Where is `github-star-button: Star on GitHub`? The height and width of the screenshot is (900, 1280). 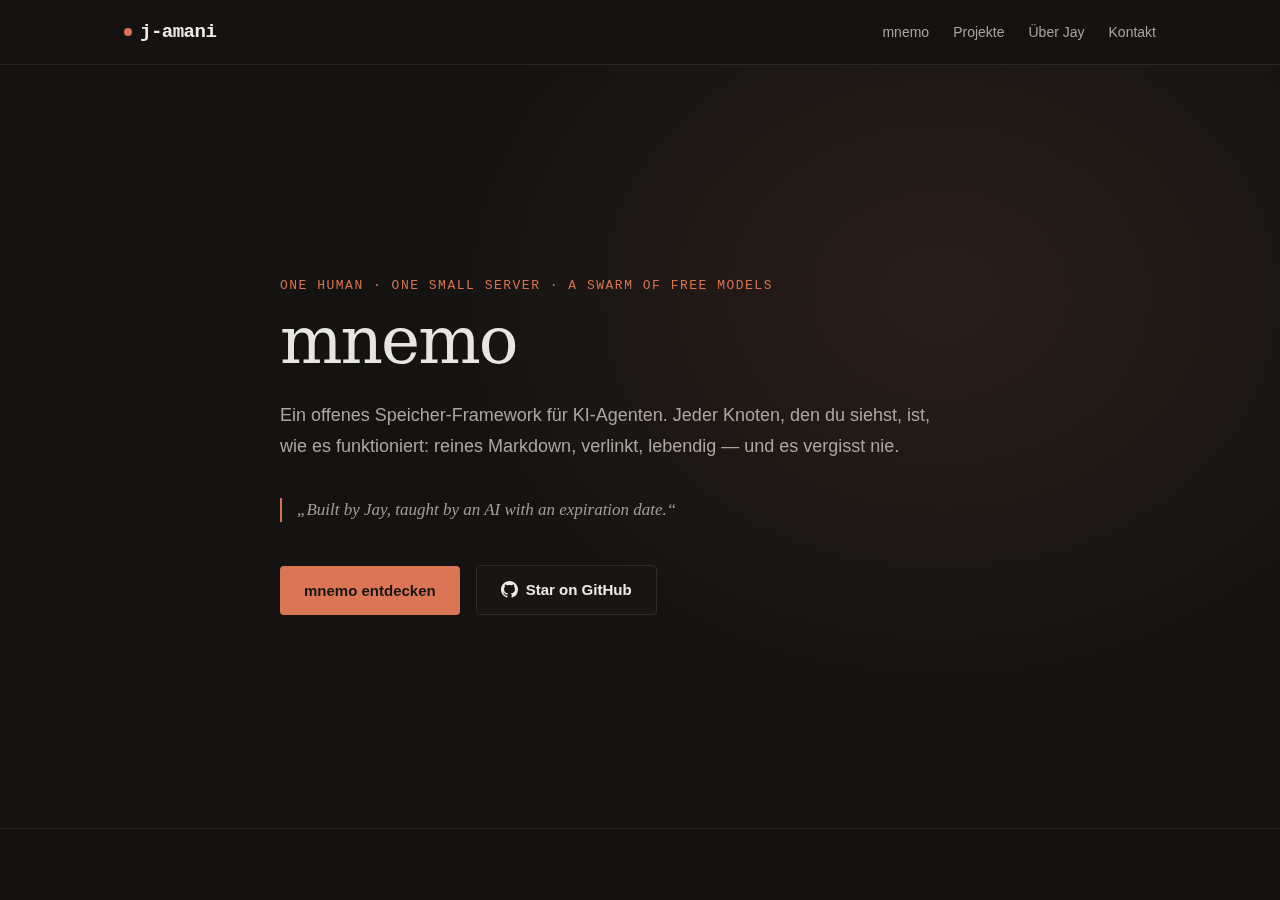
github-star-button: Star on GitHub is located at coordinates (566, 589).